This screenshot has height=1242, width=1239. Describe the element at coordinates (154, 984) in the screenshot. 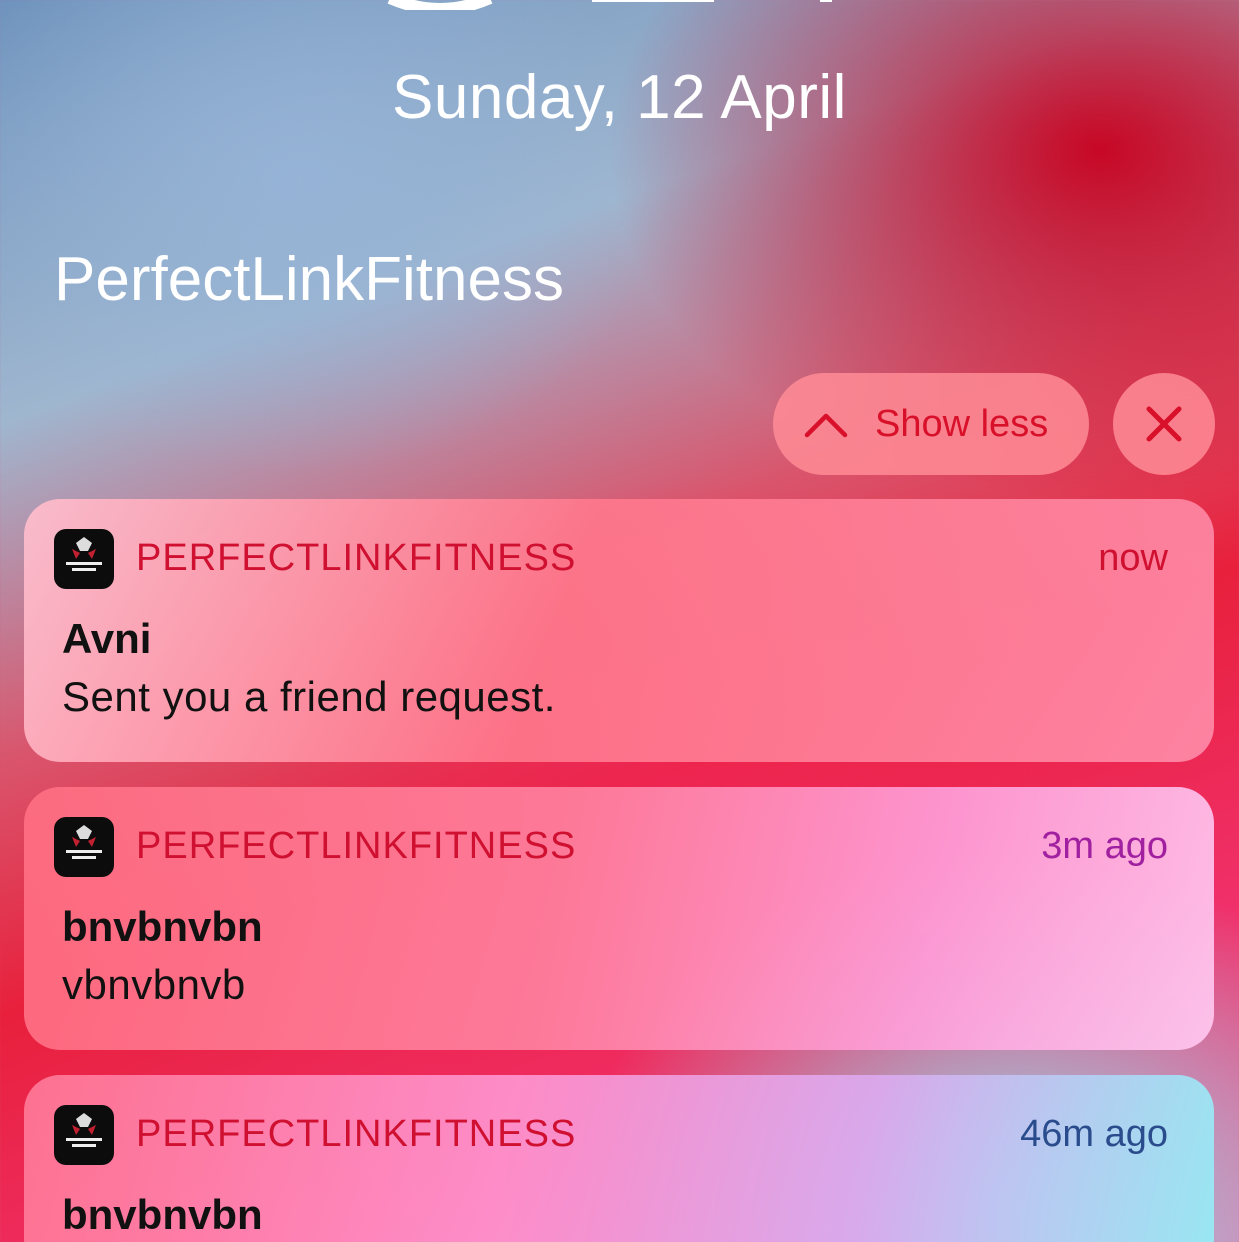

I see `notification-body: vbnvbnvb` at that location.